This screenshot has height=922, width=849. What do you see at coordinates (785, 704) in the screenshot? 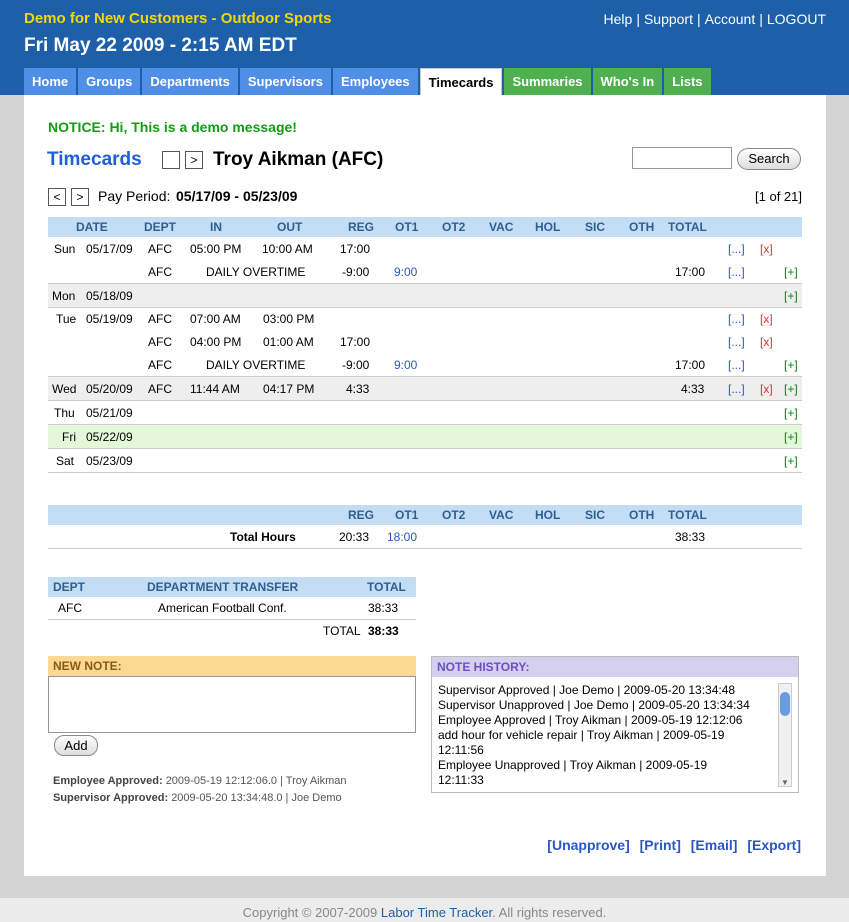
I see `scroll-thumb` at bounding box center [785, 704].